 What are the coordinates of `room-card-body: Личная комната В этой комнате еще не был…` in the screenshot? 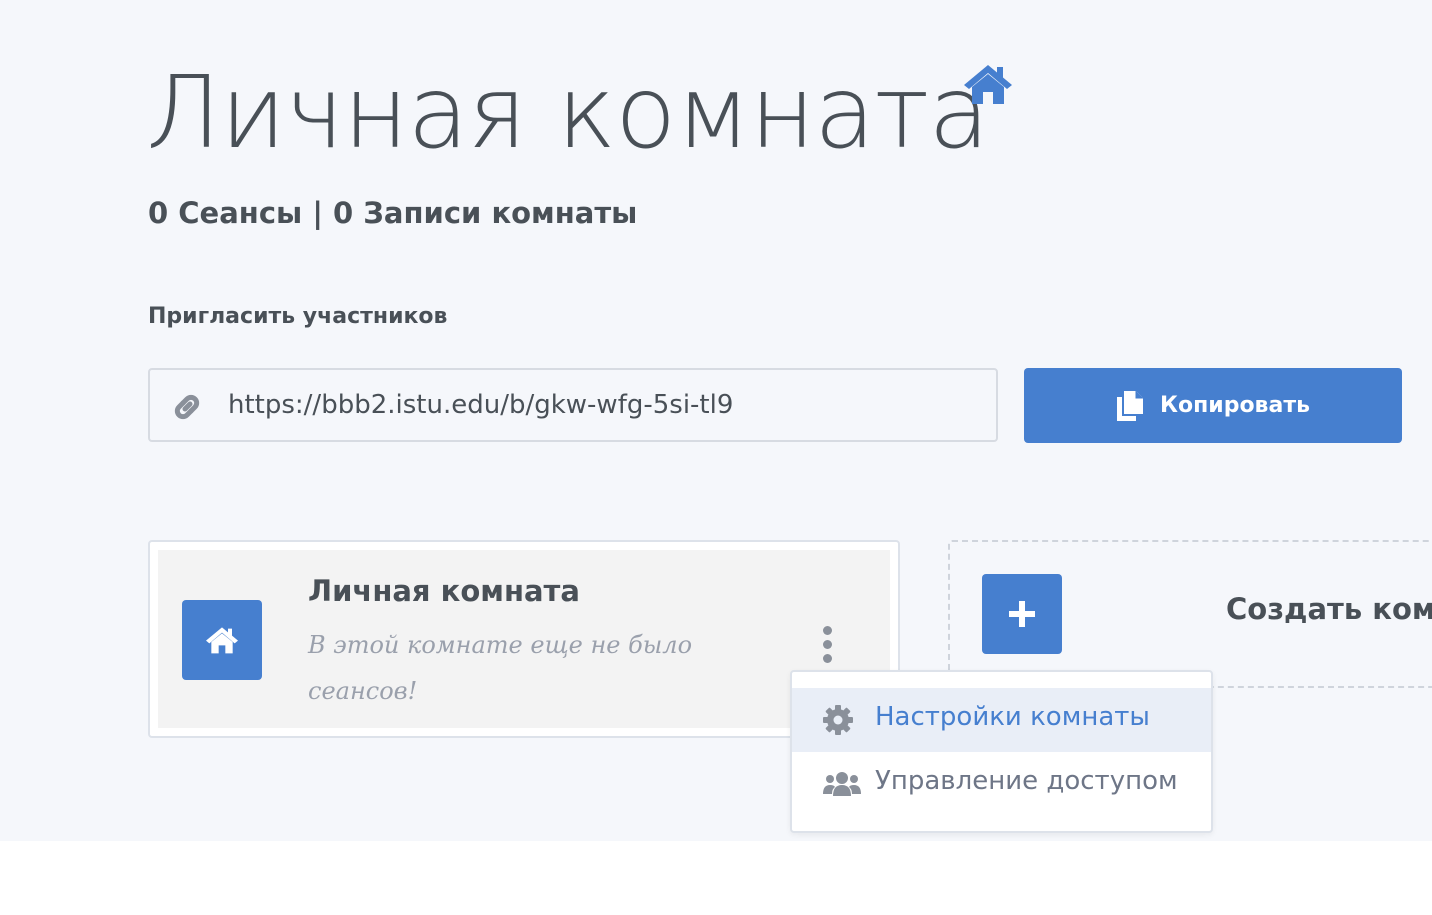 It's located at (524, 639).